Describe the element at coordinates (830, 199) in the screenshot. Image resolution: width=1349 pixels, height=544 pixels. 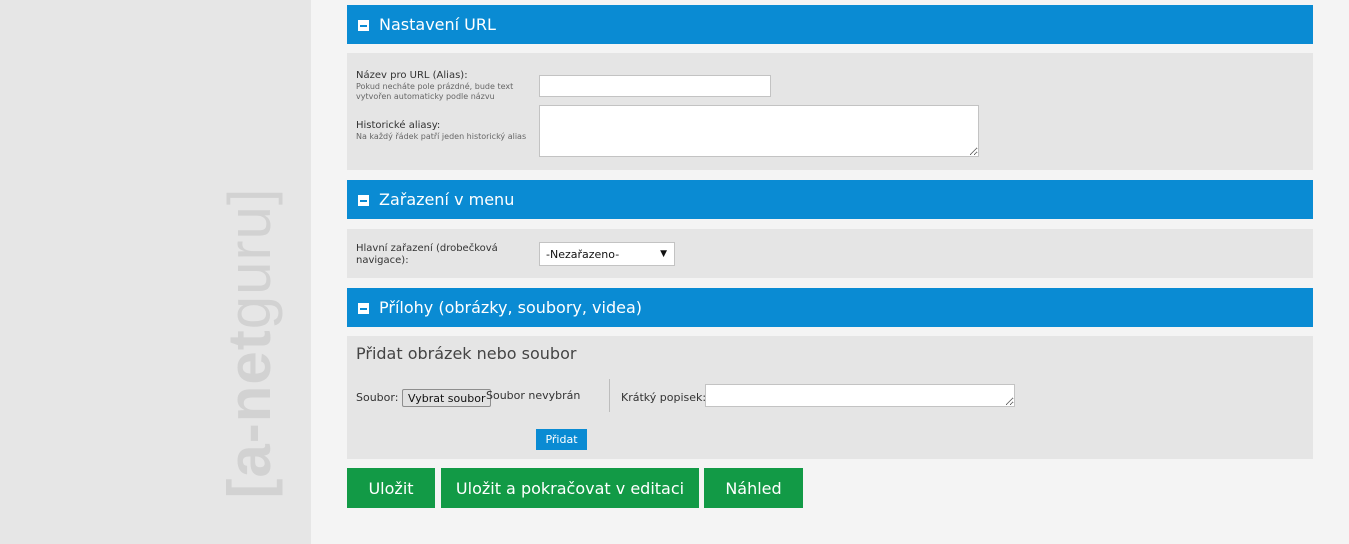
I see `section-header-menu: Zařazení v menu` at that location.